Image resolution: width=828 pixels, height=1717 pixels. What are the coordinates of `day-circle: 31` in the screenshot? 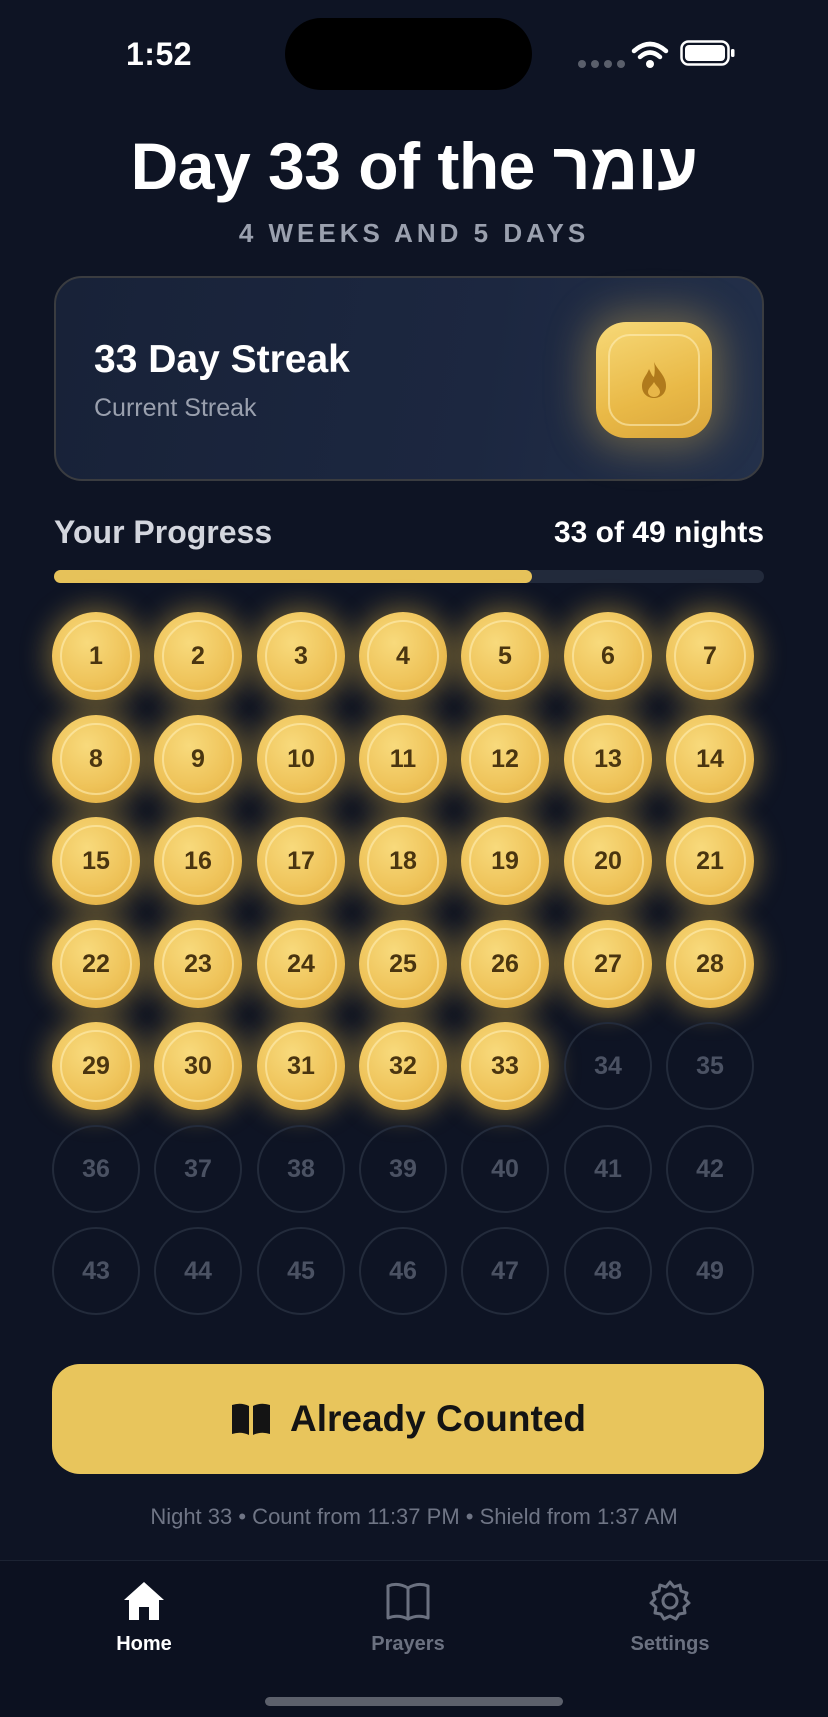 It's located at (301, 1066).